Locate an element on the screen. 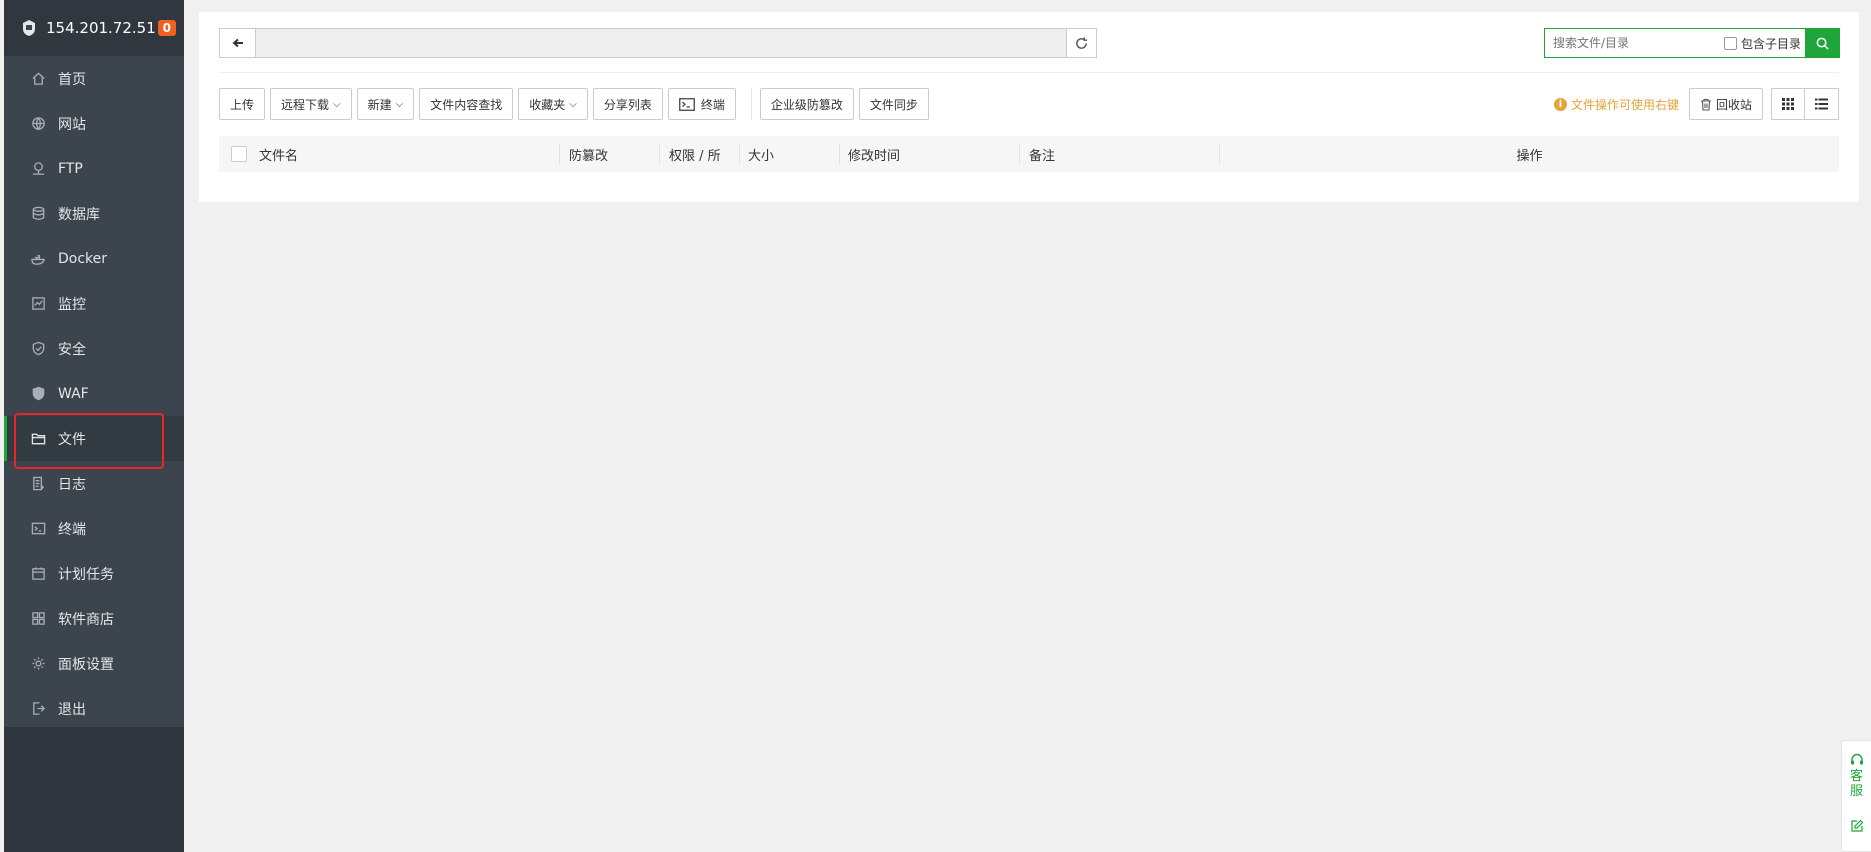 This screenshot has width=1871, height=852. customer-service-tab: 客服 is located at coordinates (1856, 796).